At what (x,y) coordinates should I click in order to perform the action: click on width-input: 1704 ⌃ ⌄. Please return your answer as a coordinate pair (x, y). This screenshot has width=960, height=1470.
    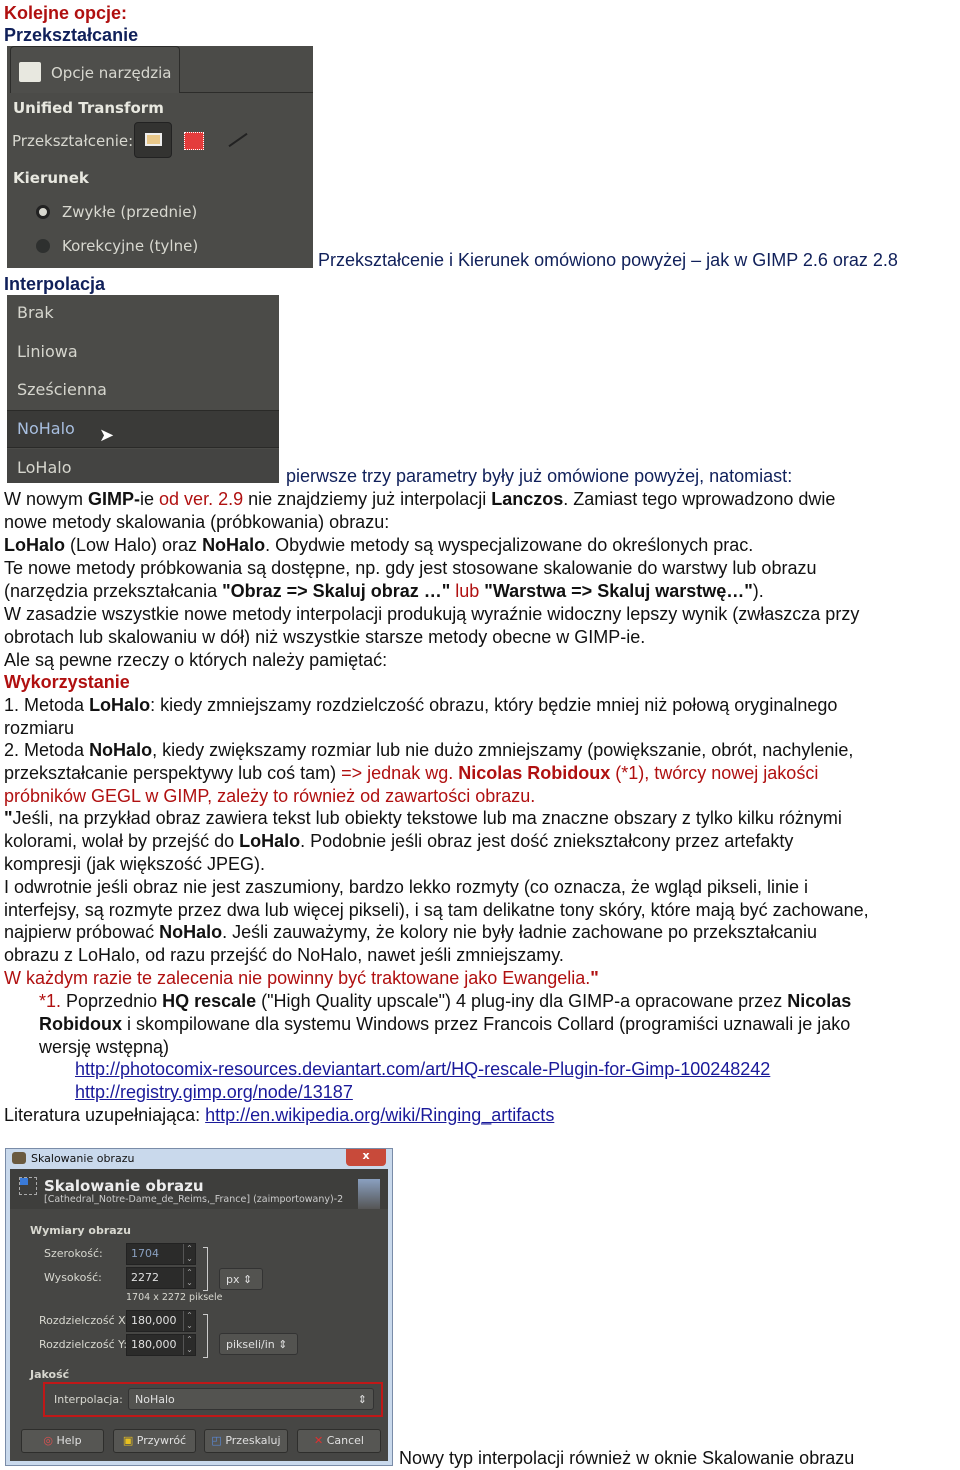
    Looking at the image, I should click on (161, 1254).